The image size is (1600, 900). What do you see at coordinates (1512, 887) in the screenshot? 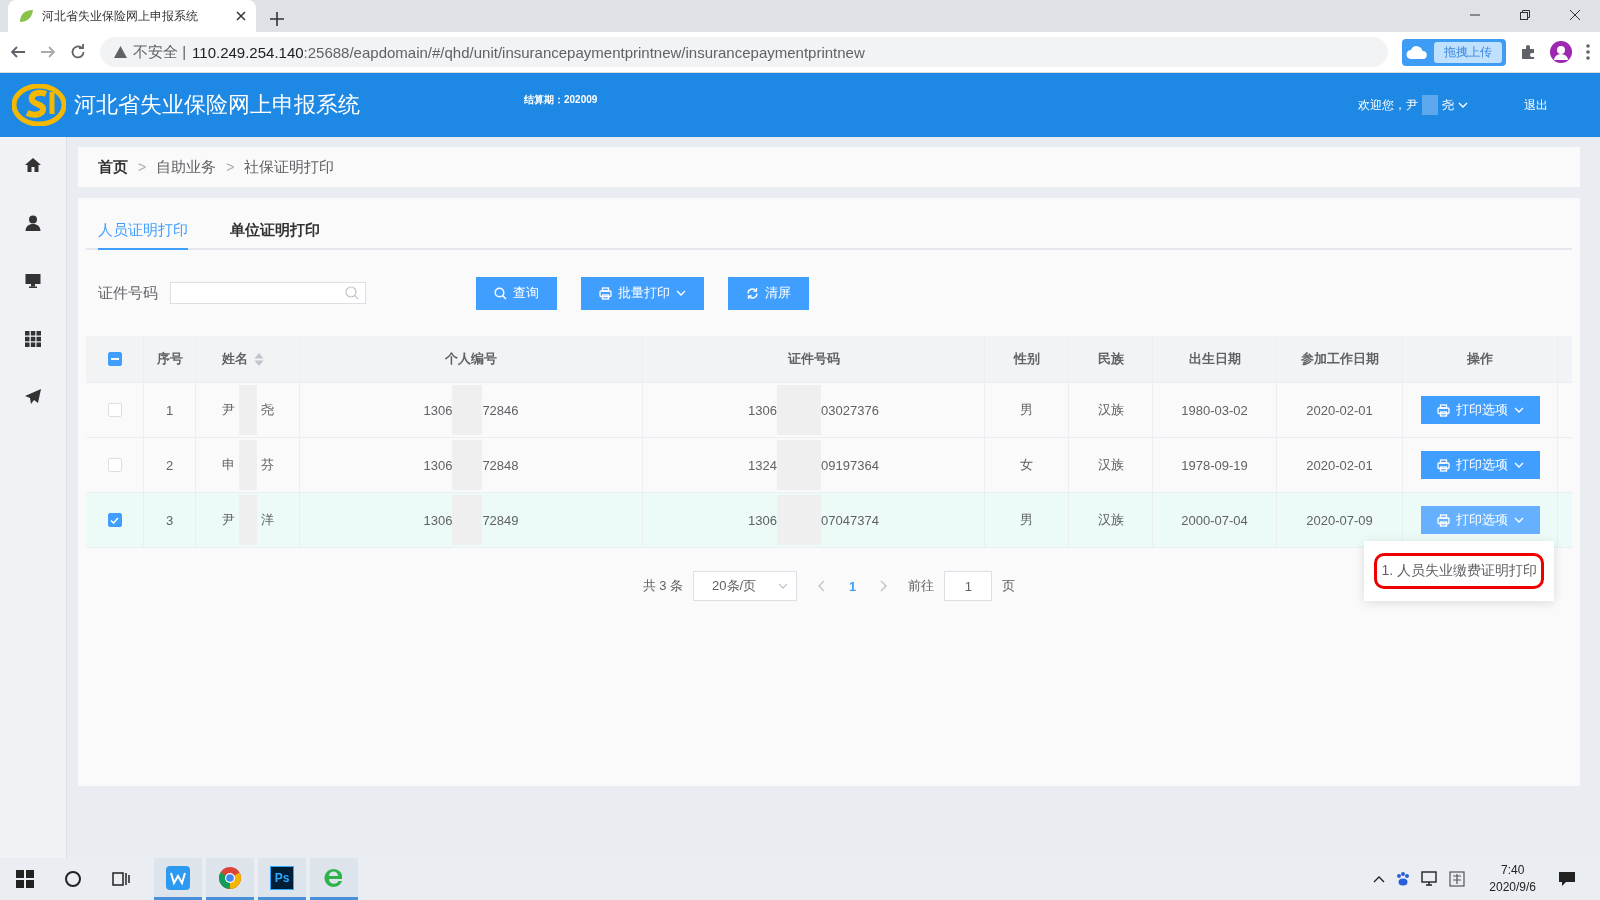
I see `clock-date: 2020/9/6` at bounding box center [1512, 887].